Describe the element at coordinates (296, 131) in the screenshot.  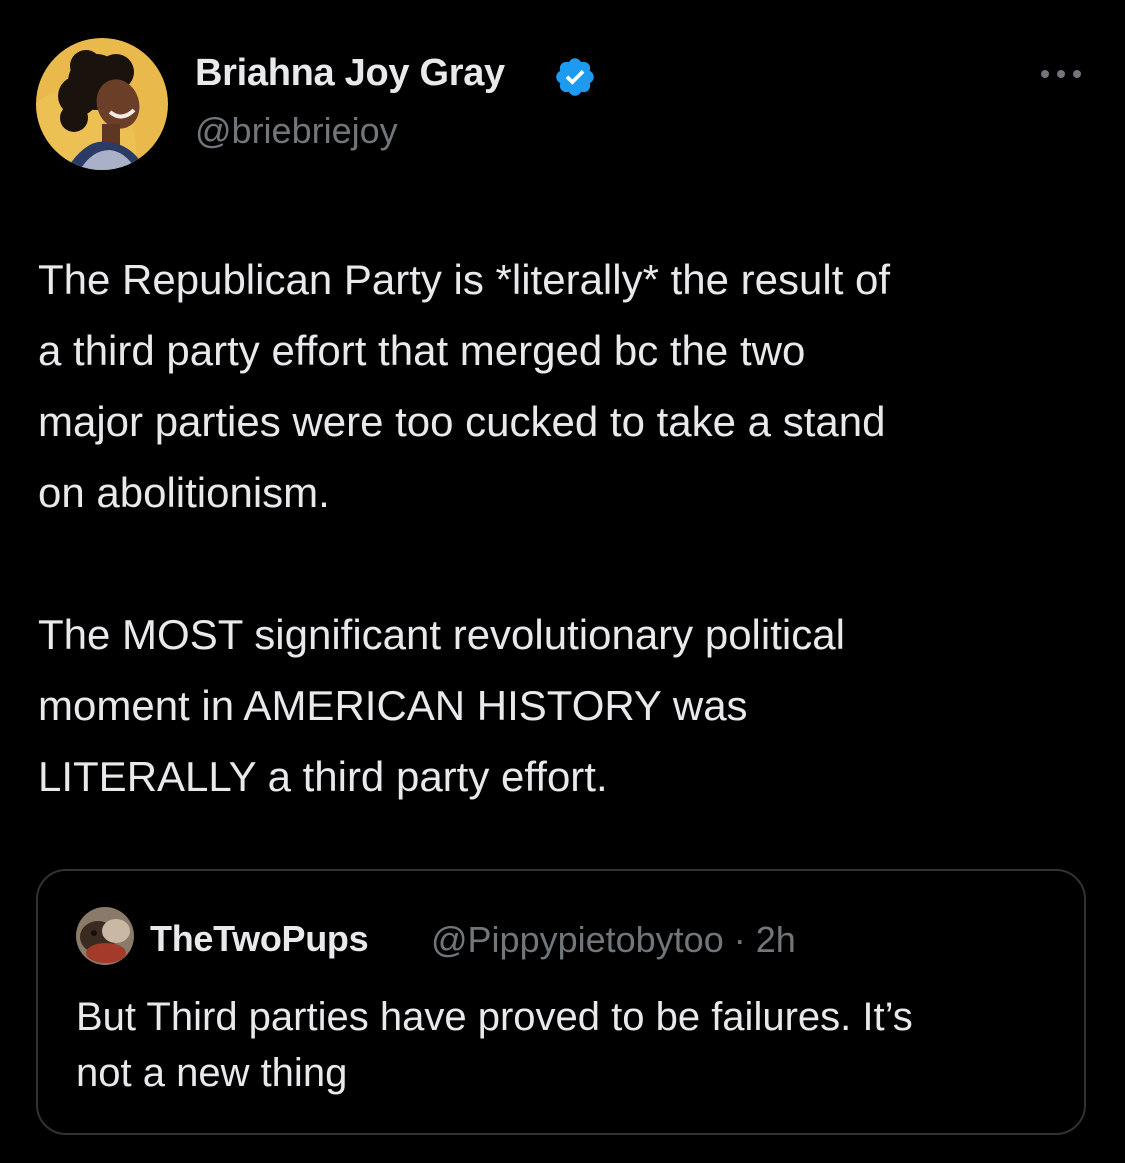
I see `author-handle: @briebriejoy` at that location.